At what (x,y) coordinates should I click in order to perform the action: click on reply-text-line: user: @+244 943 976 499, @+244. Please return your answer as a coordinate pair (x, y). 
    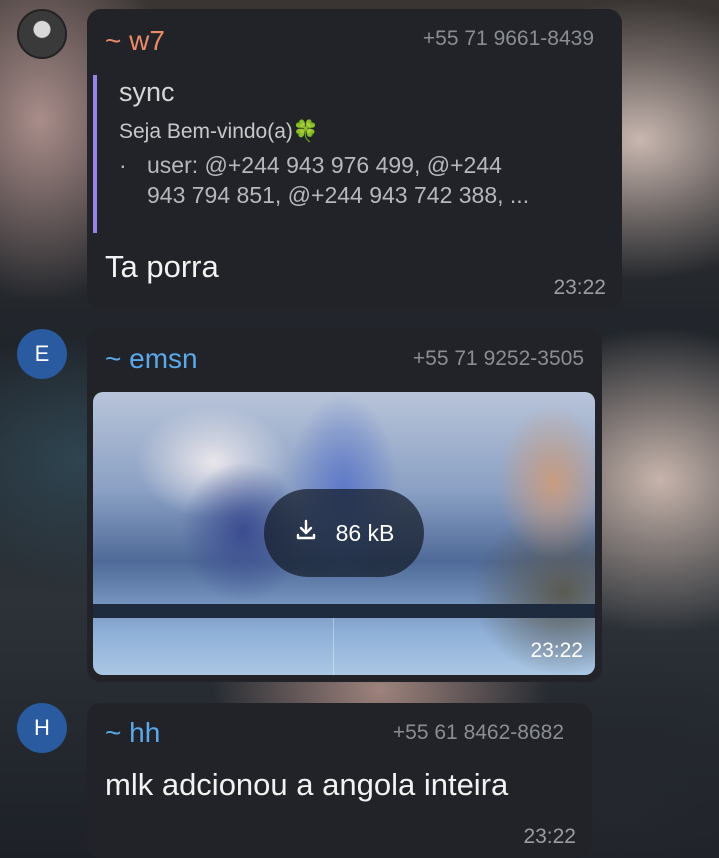
    Looking at the image, I should click on (324, 165).